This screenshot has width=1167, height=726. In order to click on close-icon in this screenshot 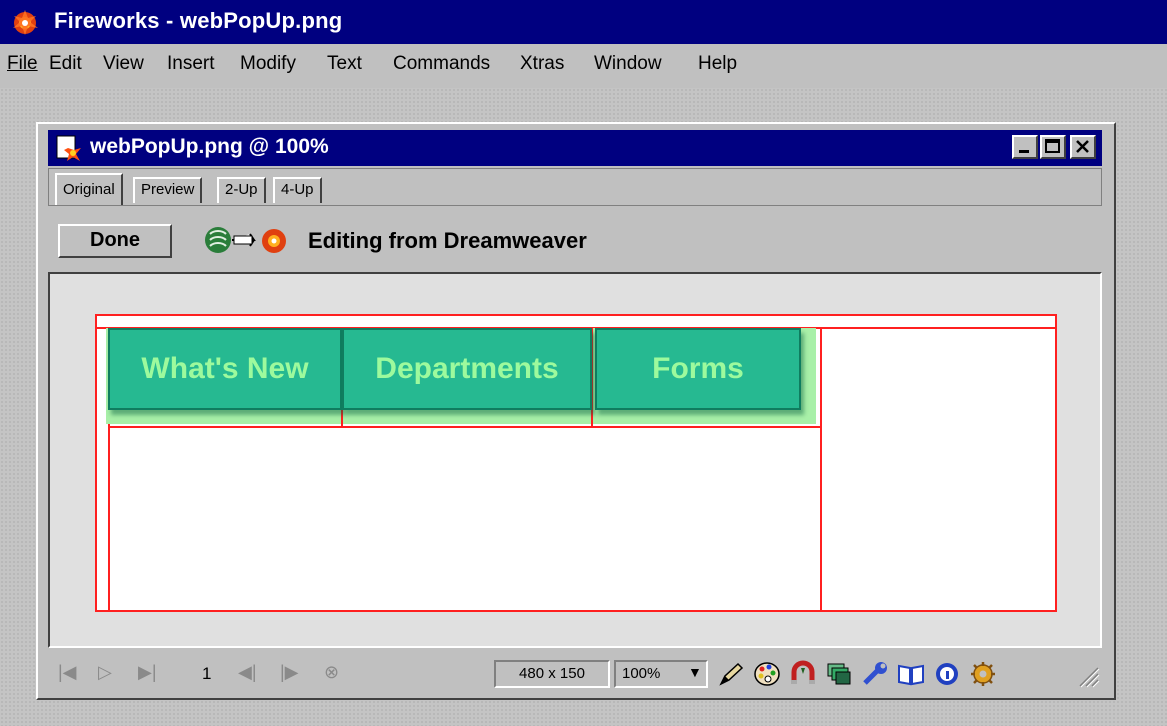, I will do `click(1082, 146)`.